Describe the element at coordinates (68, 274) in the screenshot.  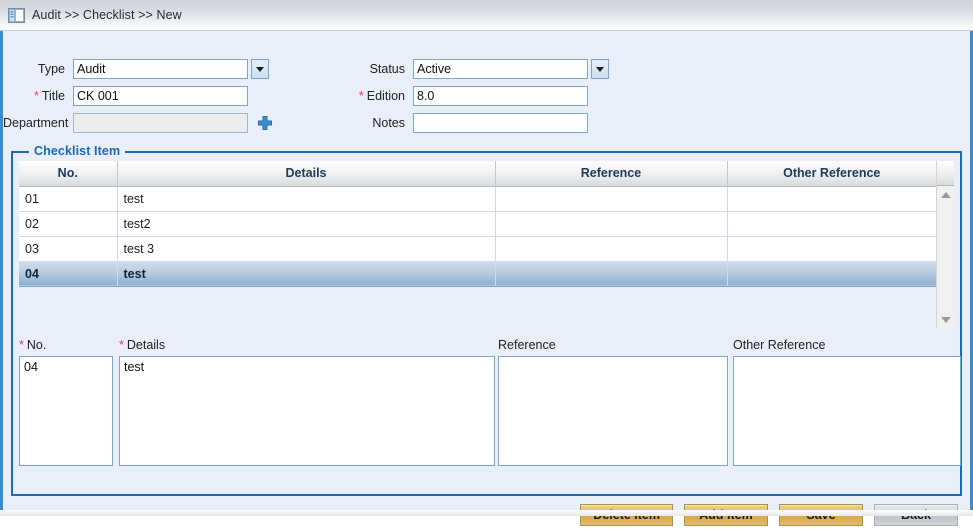
I see `cell-no: 04` at that location.